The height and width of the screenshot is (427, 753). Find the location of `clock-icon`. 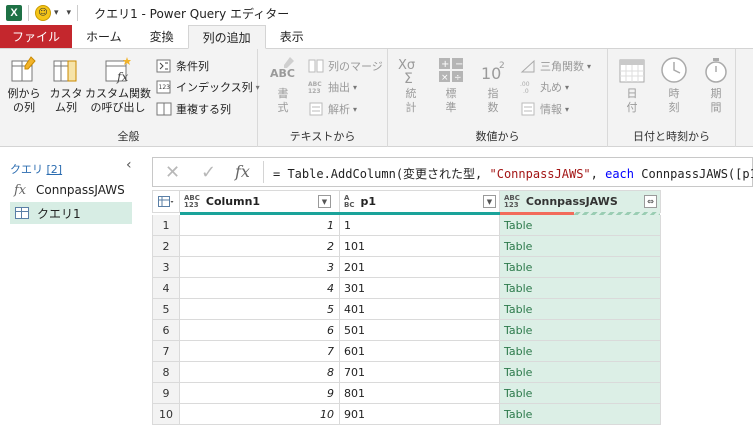

clock-icon is located at coordinates (674, 70).